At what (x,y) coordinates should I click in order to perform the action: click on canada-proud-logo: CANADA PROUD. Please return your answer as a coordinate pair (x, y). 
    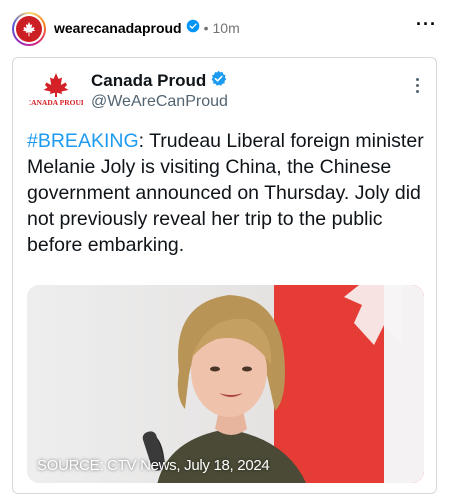
    Looking at the image, I should click on (56, 91).